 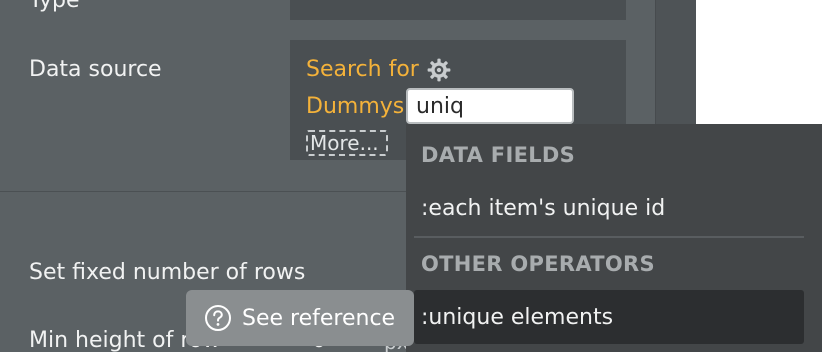 What do you see at coordinates (458, 10) in the screenshot?
I see `type-field` at bounding box center [458, 10].